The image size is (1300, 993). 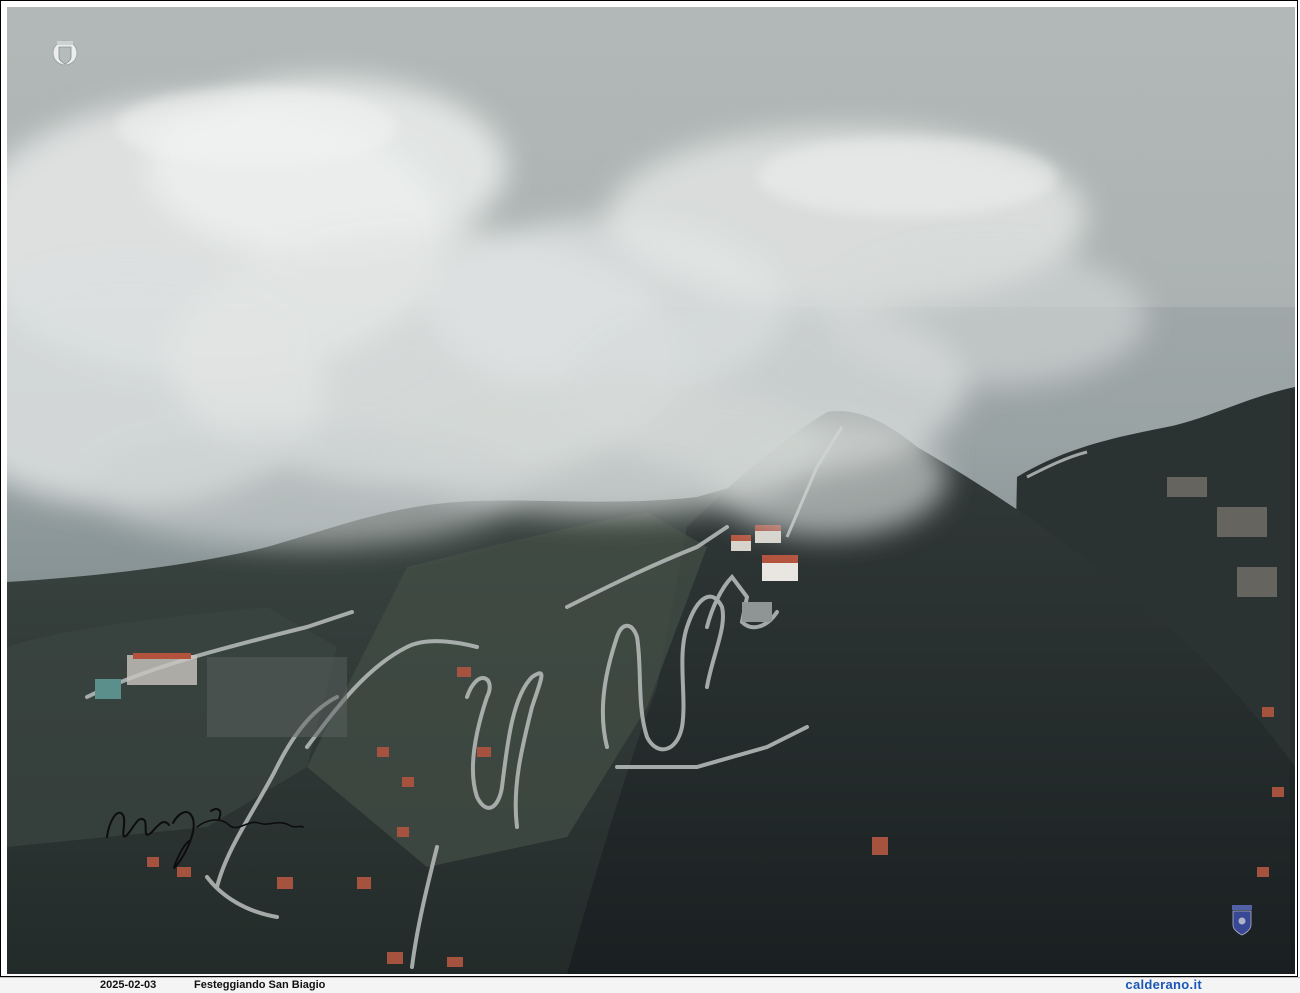 I want to click on caption-title: Festeggiando San Biagio, so click(x=260, y=985).